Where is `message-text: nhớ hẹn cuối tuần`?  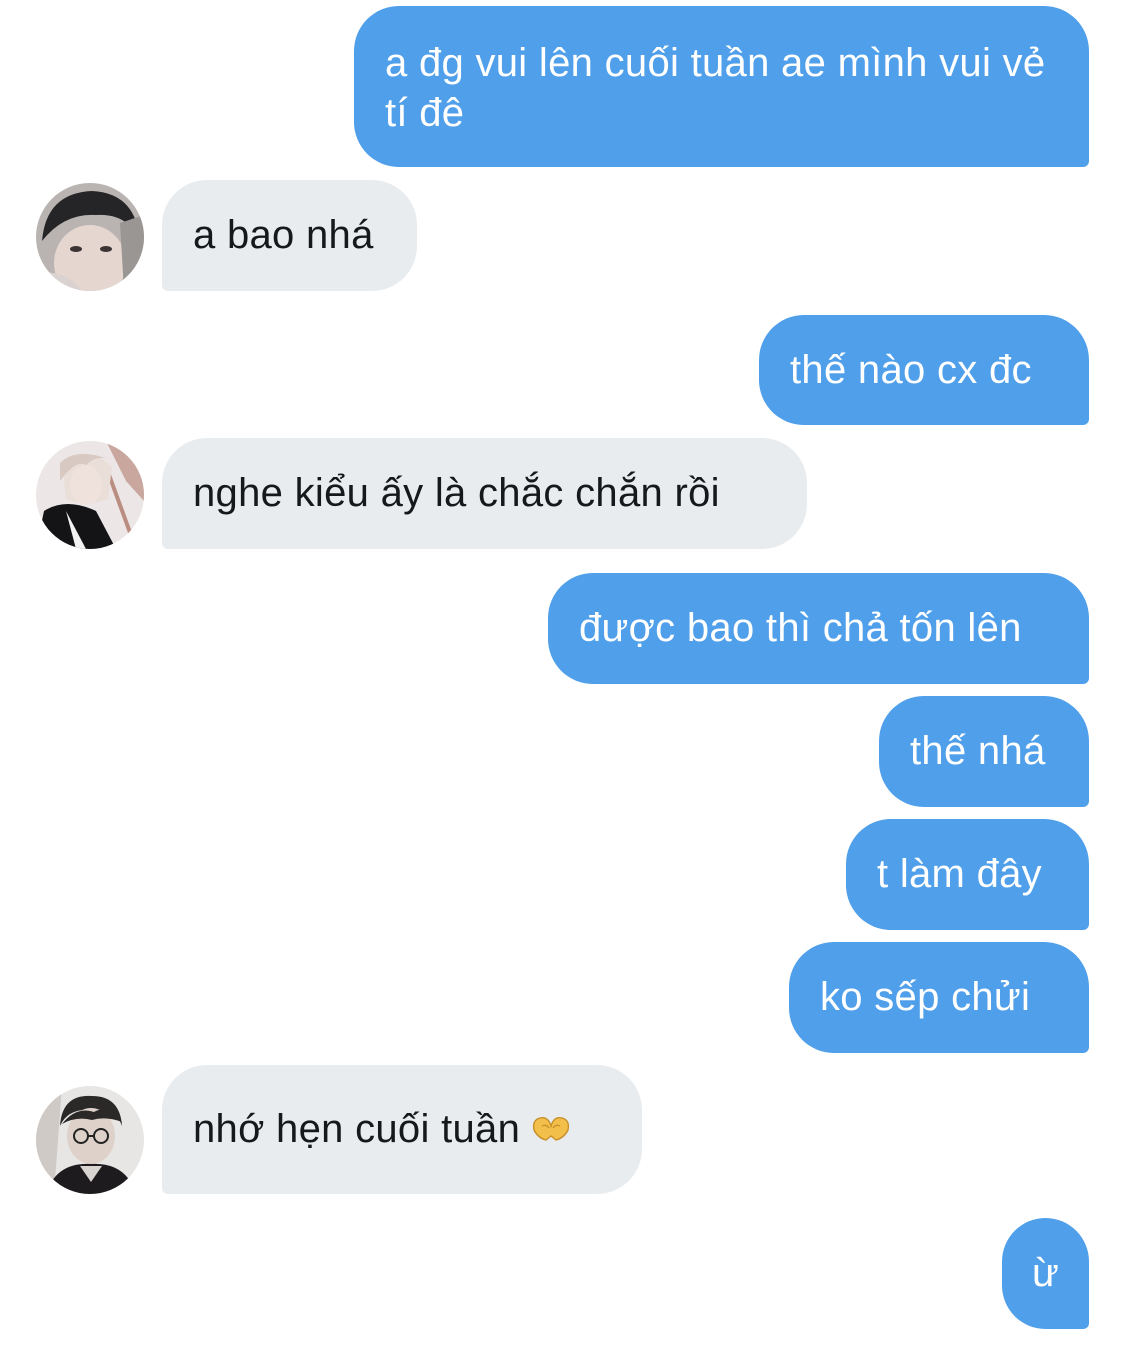 message-text: nhớ hẹn cuối tuần is located at coordinates (357, 1129).